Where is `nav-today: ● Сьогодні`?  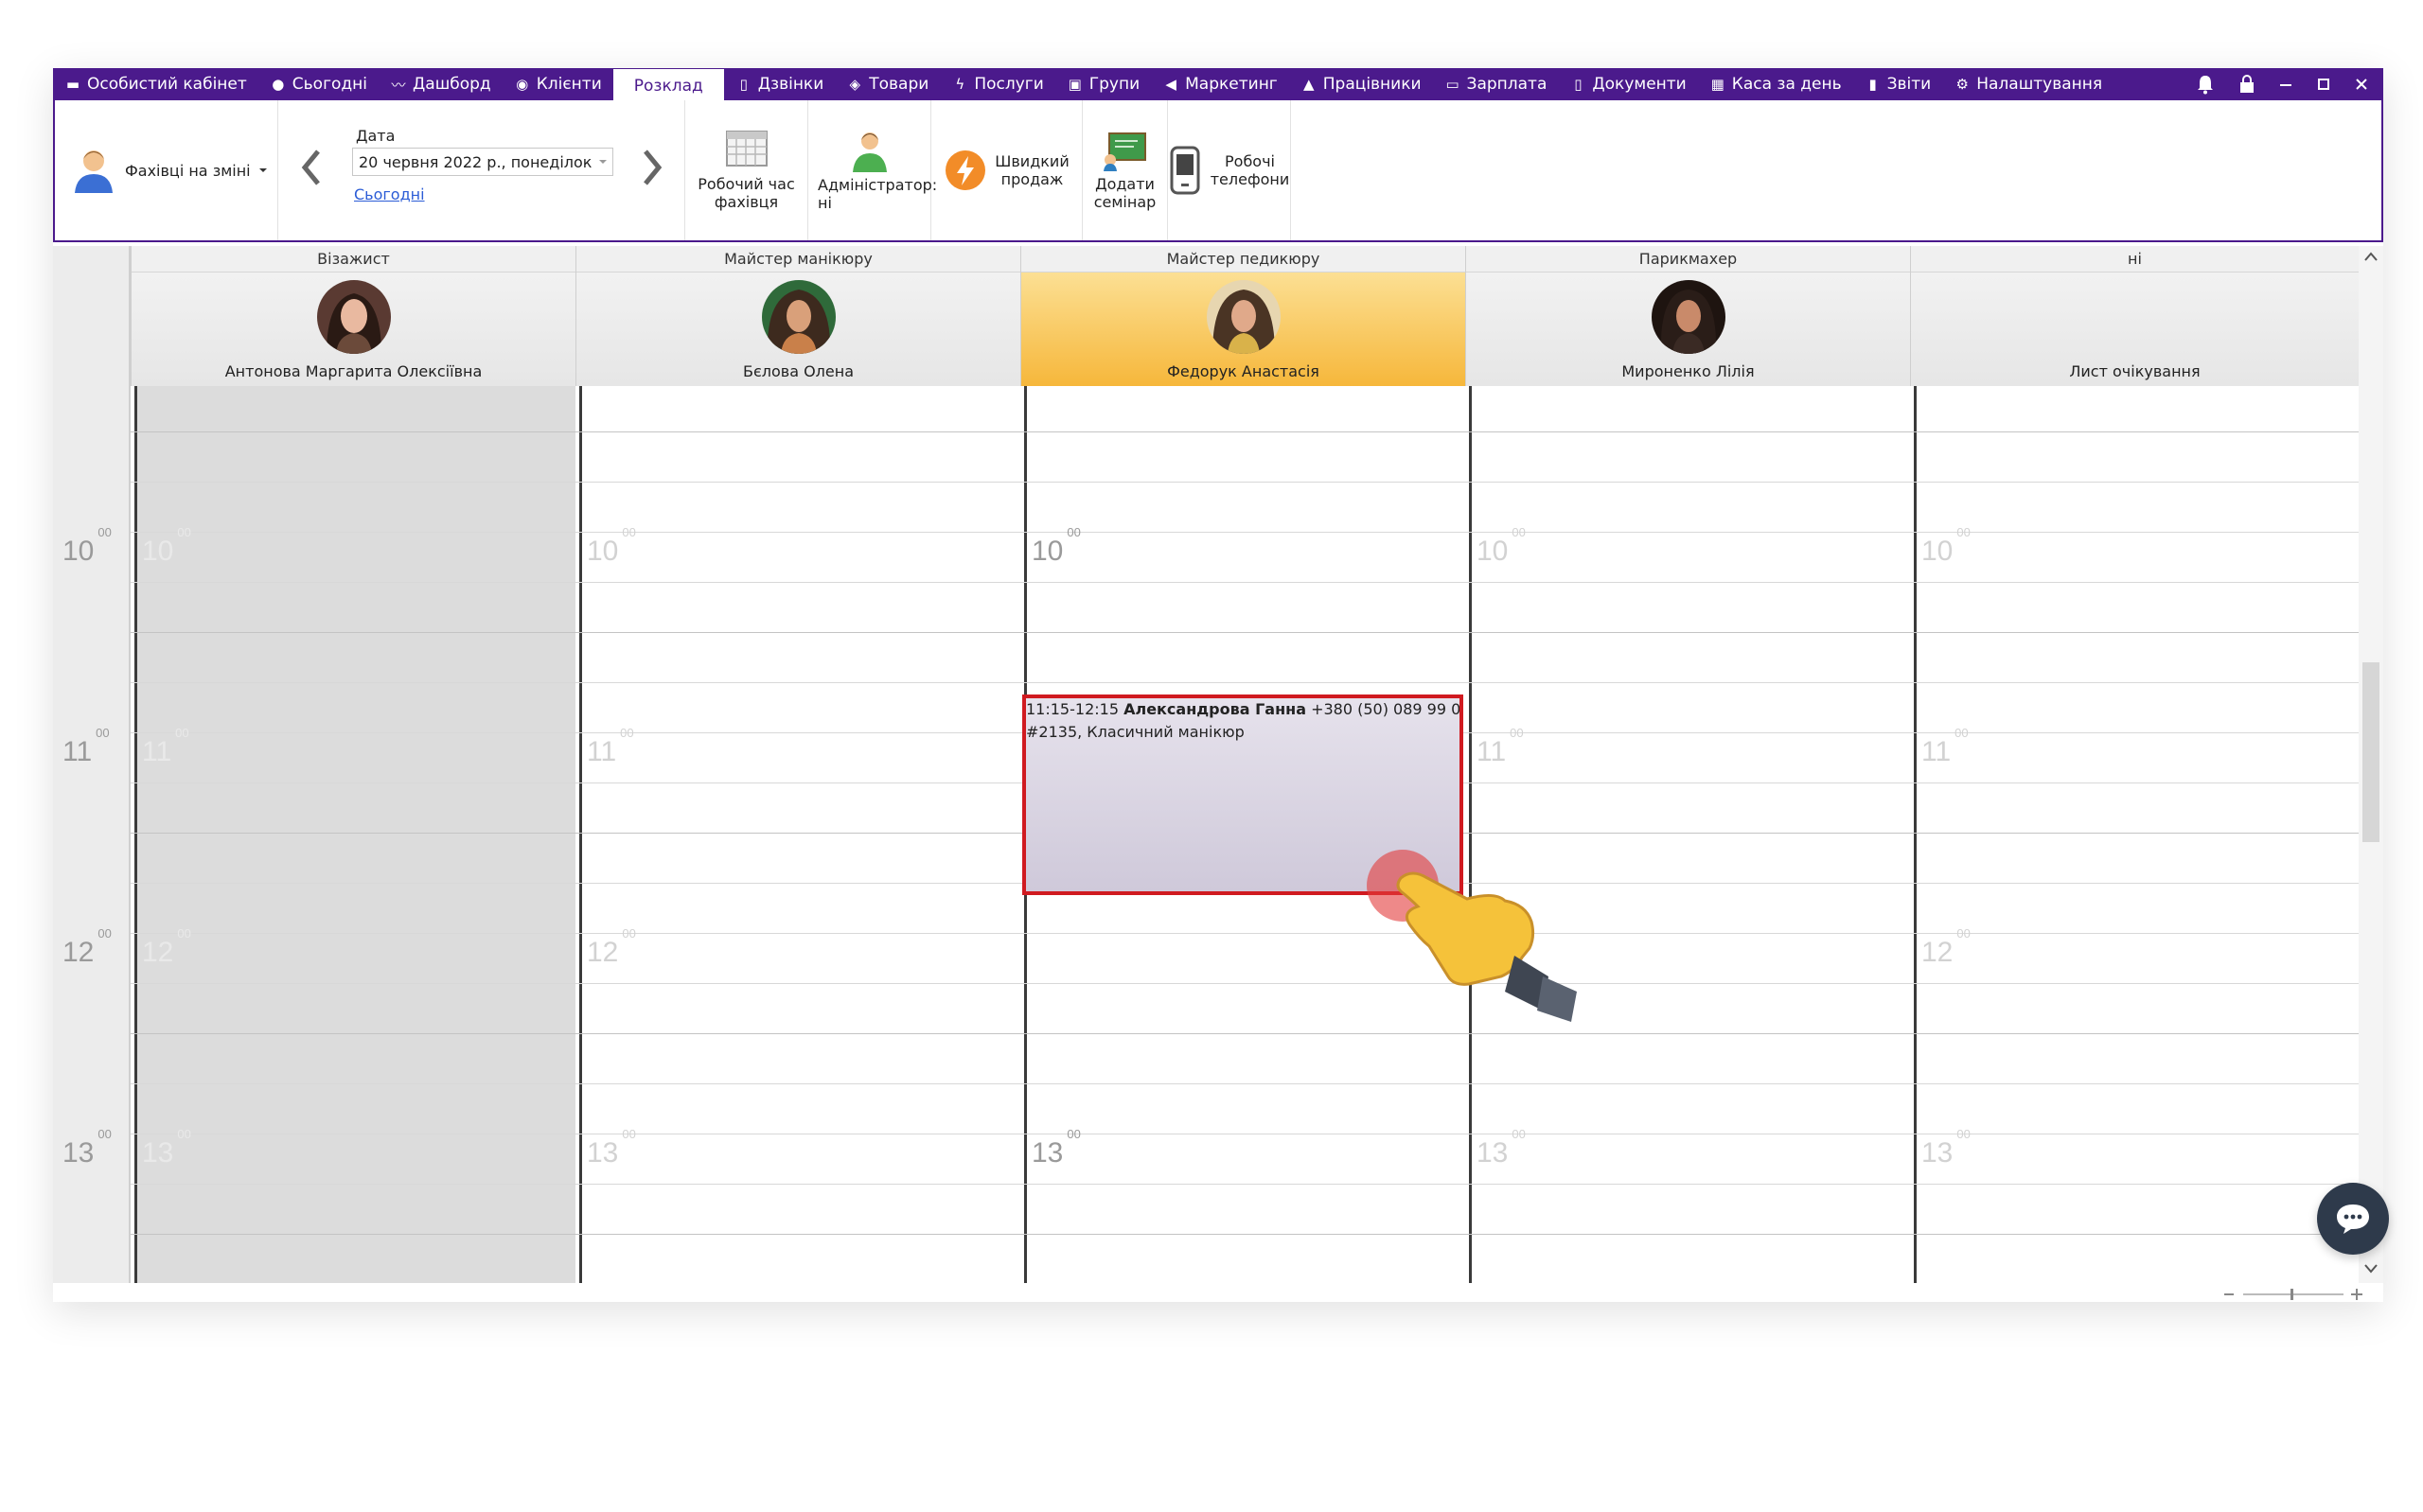 nav-today: ● Сьогодні is located at coordinates (318, 84).